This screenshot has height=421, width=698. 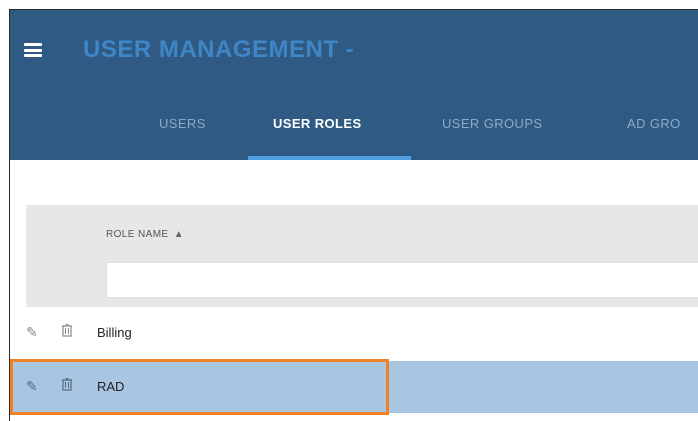 What do you see at coordinates (492, 123) in the screenshot?
I see `tab-user-groups: USER GROUPS` at bounding box center [492, 123].